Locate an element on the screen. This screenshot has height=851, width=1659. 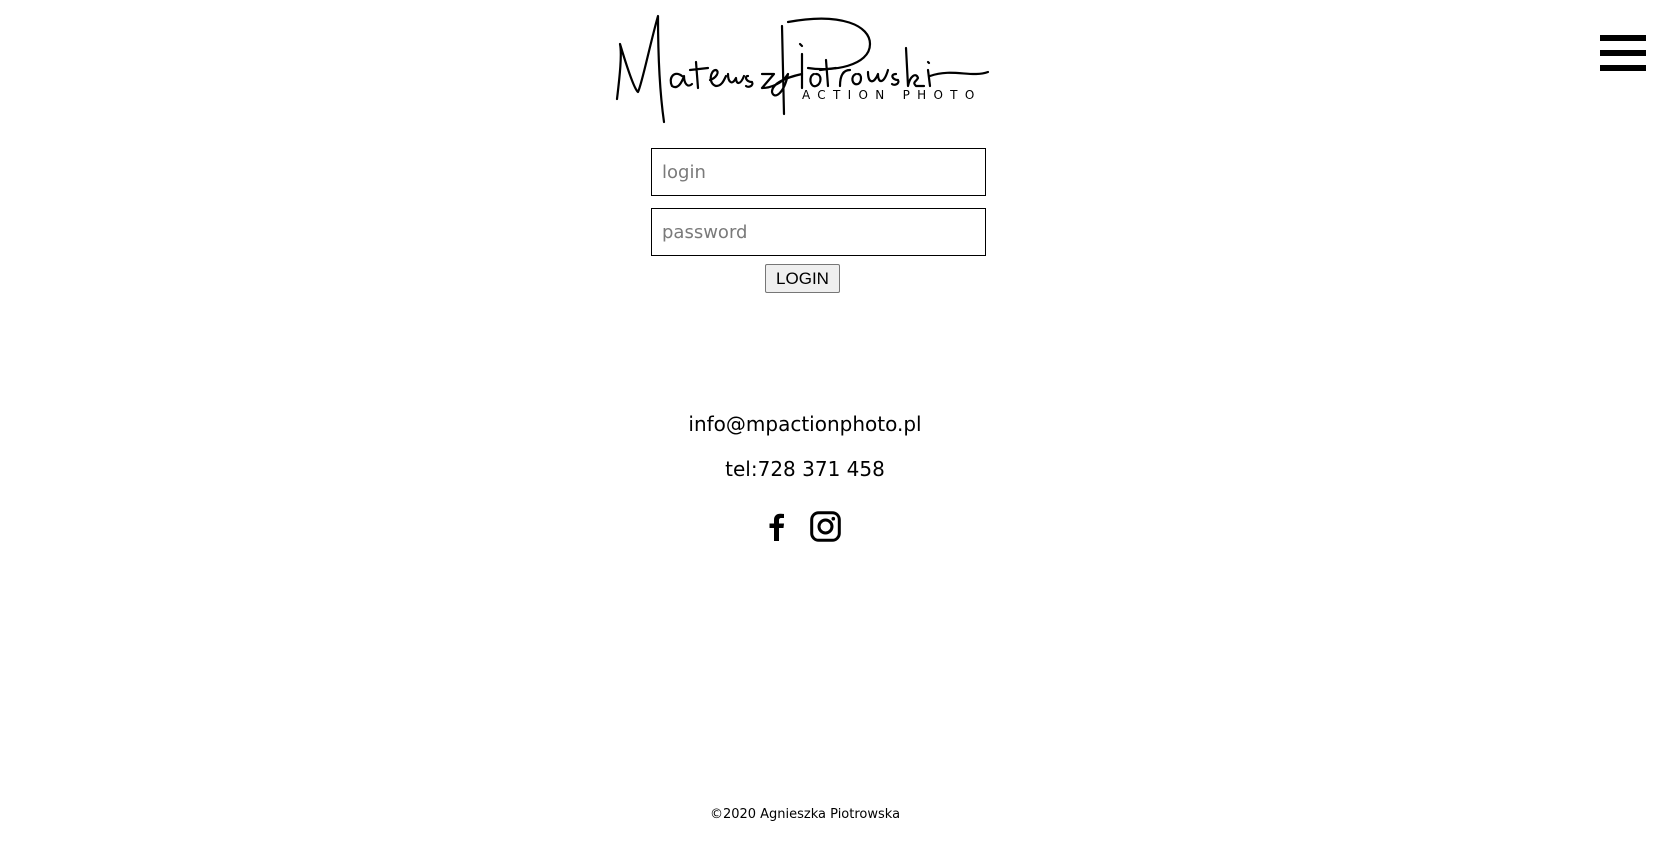
login-button: LOGIN is located at coordinates (802, 278).